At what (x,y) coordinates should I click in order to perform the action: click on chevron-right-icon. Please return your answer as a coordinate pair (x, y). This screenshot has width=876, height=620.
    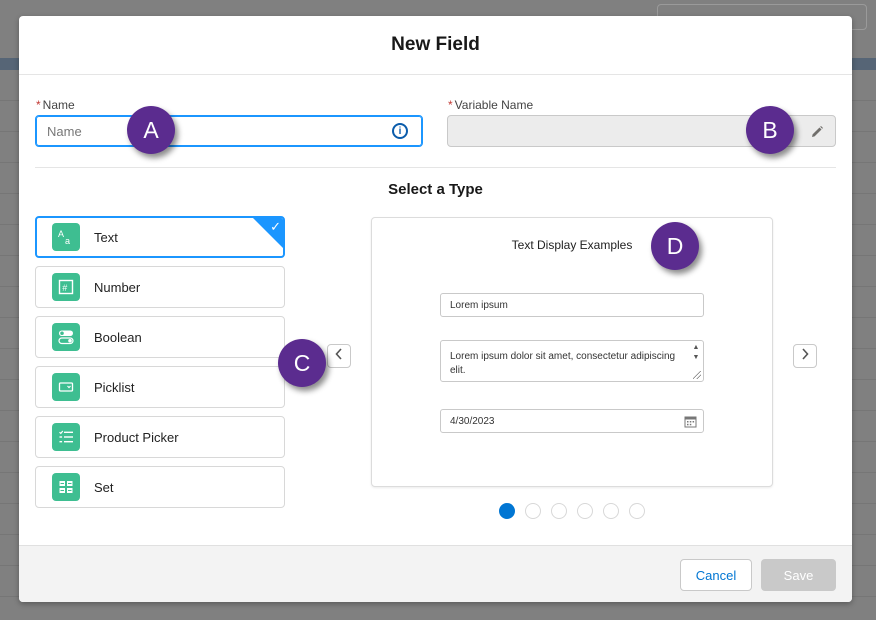
    Looking at the image, I should click on (805, 356).